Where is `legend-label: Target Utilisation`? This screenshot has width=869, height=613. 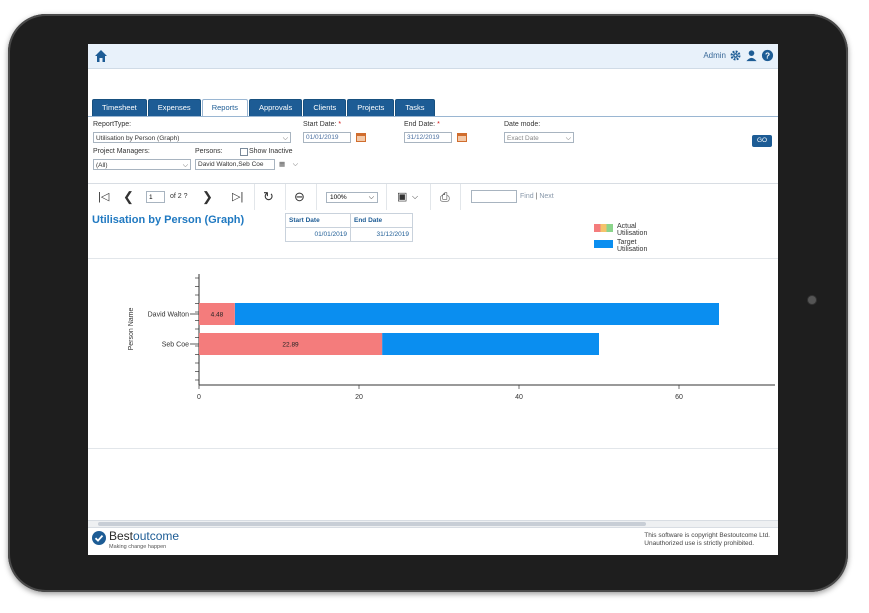
legend-label: Target Utilisation is located at coordinates (632, 246).